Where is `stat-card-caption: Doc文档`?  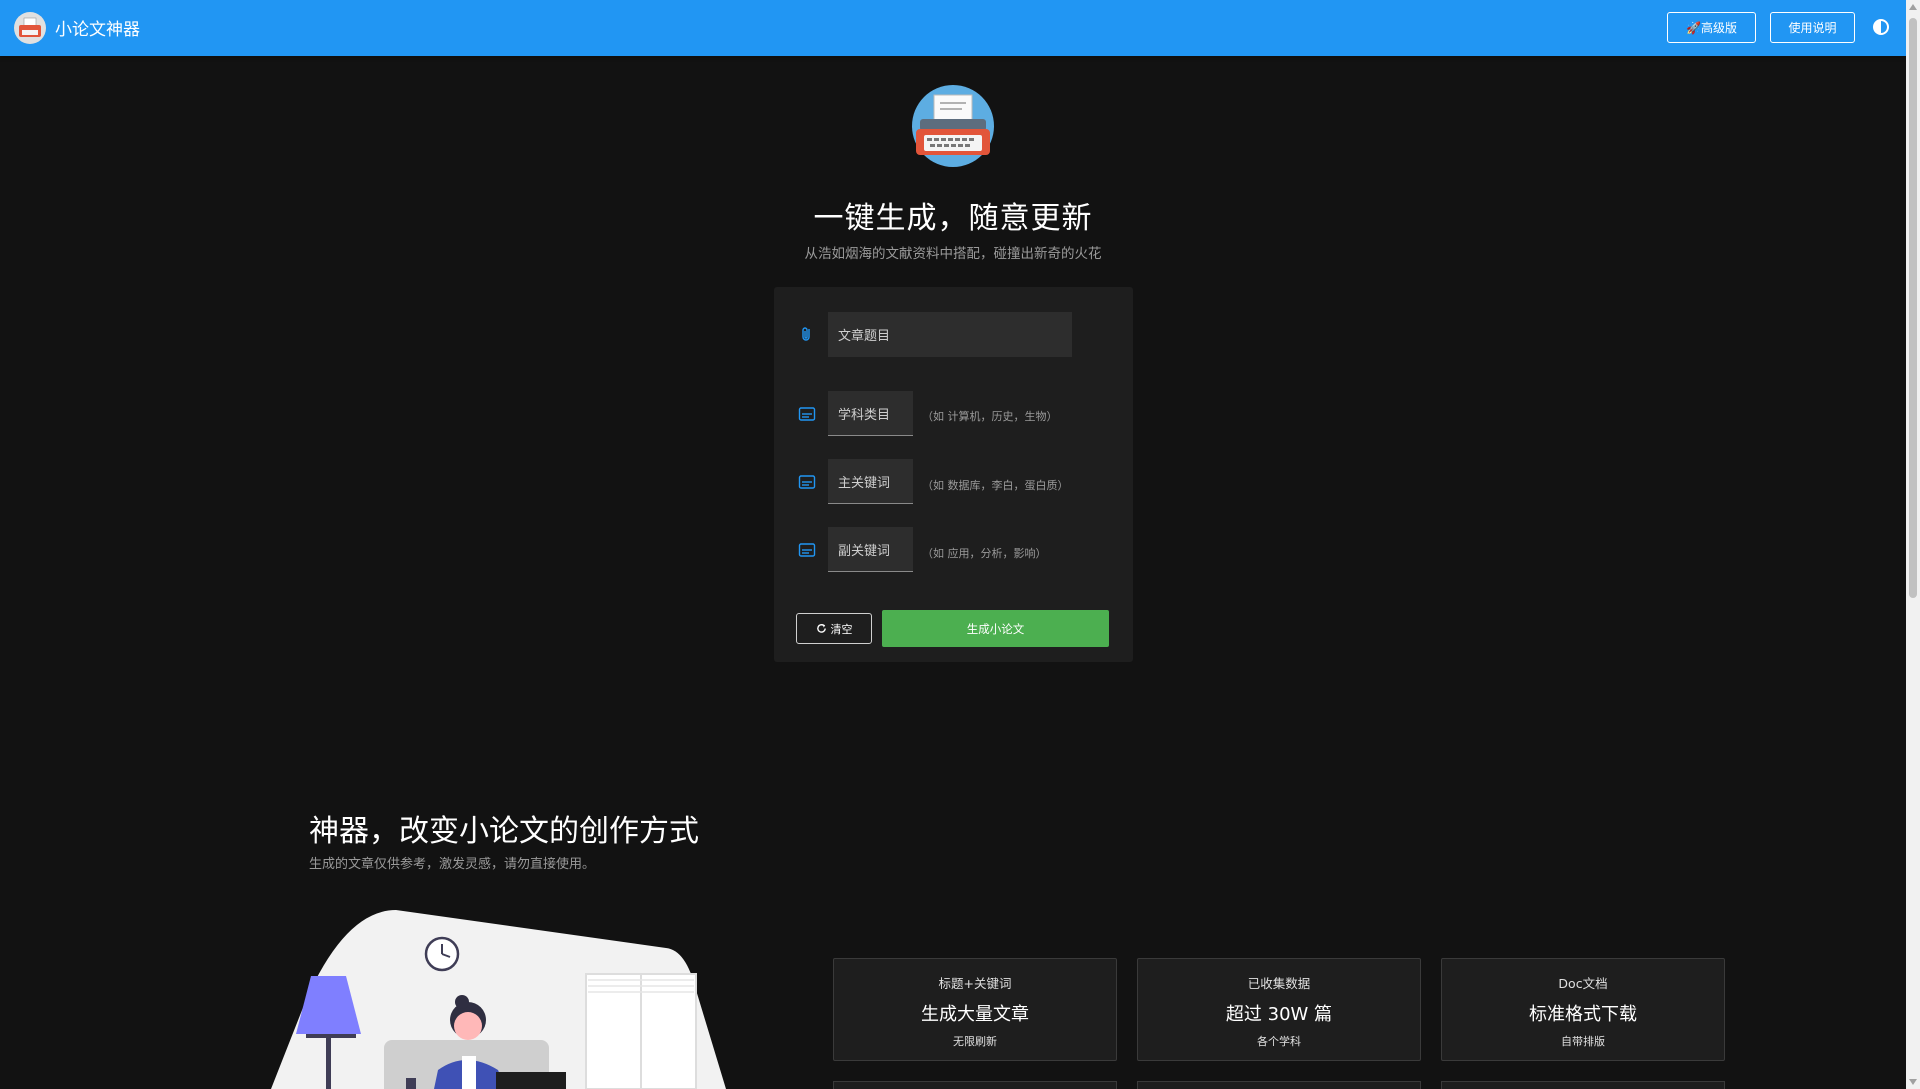
stat-card-caption: Doc文档 is located at coordinates (1583, 983).